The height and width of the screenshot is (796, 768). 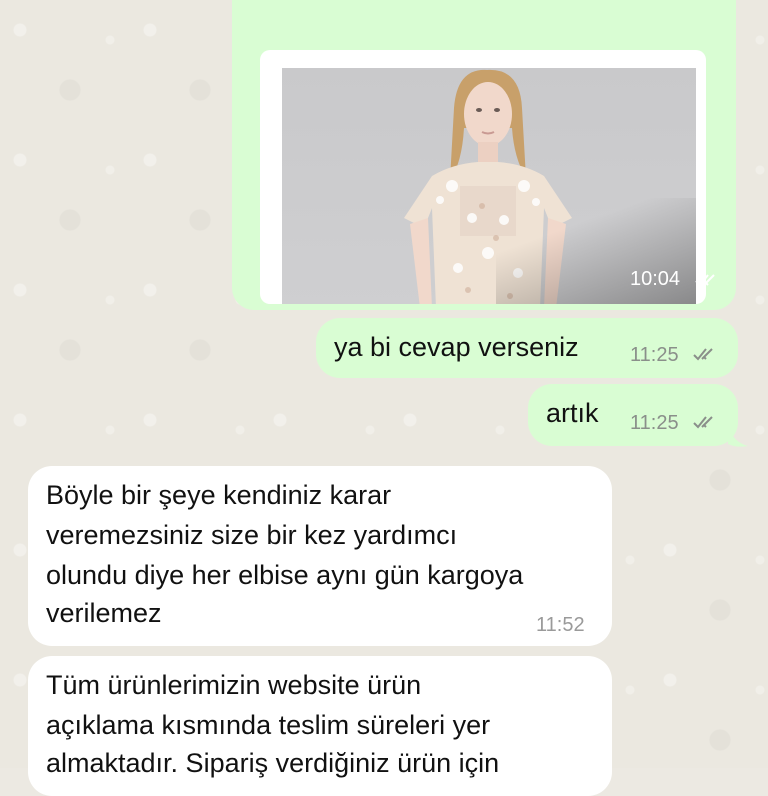 What do you see at coordinates (560, 625) in the screenshot?
I see `message-time: 11:52` at bounding box center [560, 625].